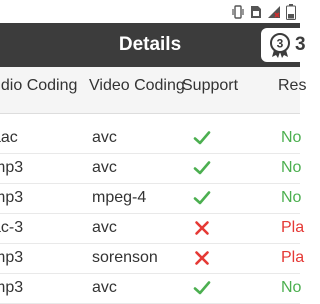  I want to click on video-coding-cell: mpeg-4, so click(119, 197).